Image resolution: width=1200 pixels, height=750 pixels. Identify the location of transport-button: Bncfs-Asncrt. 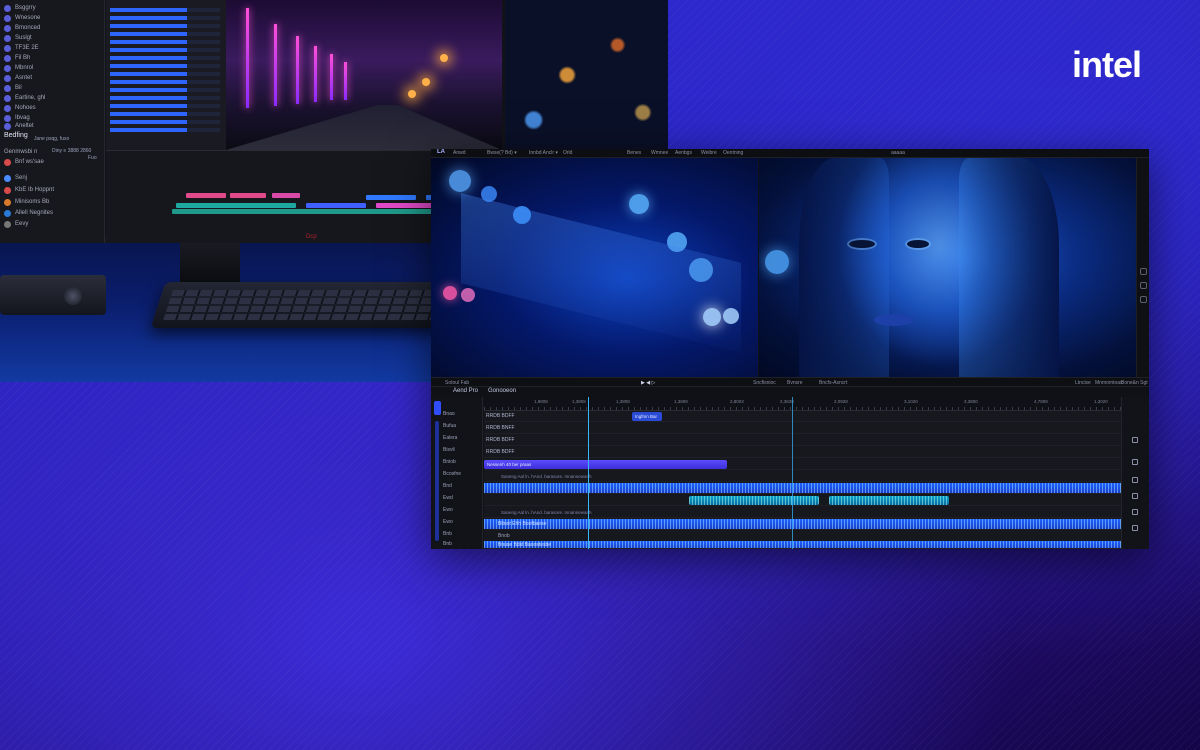
(833, 383).